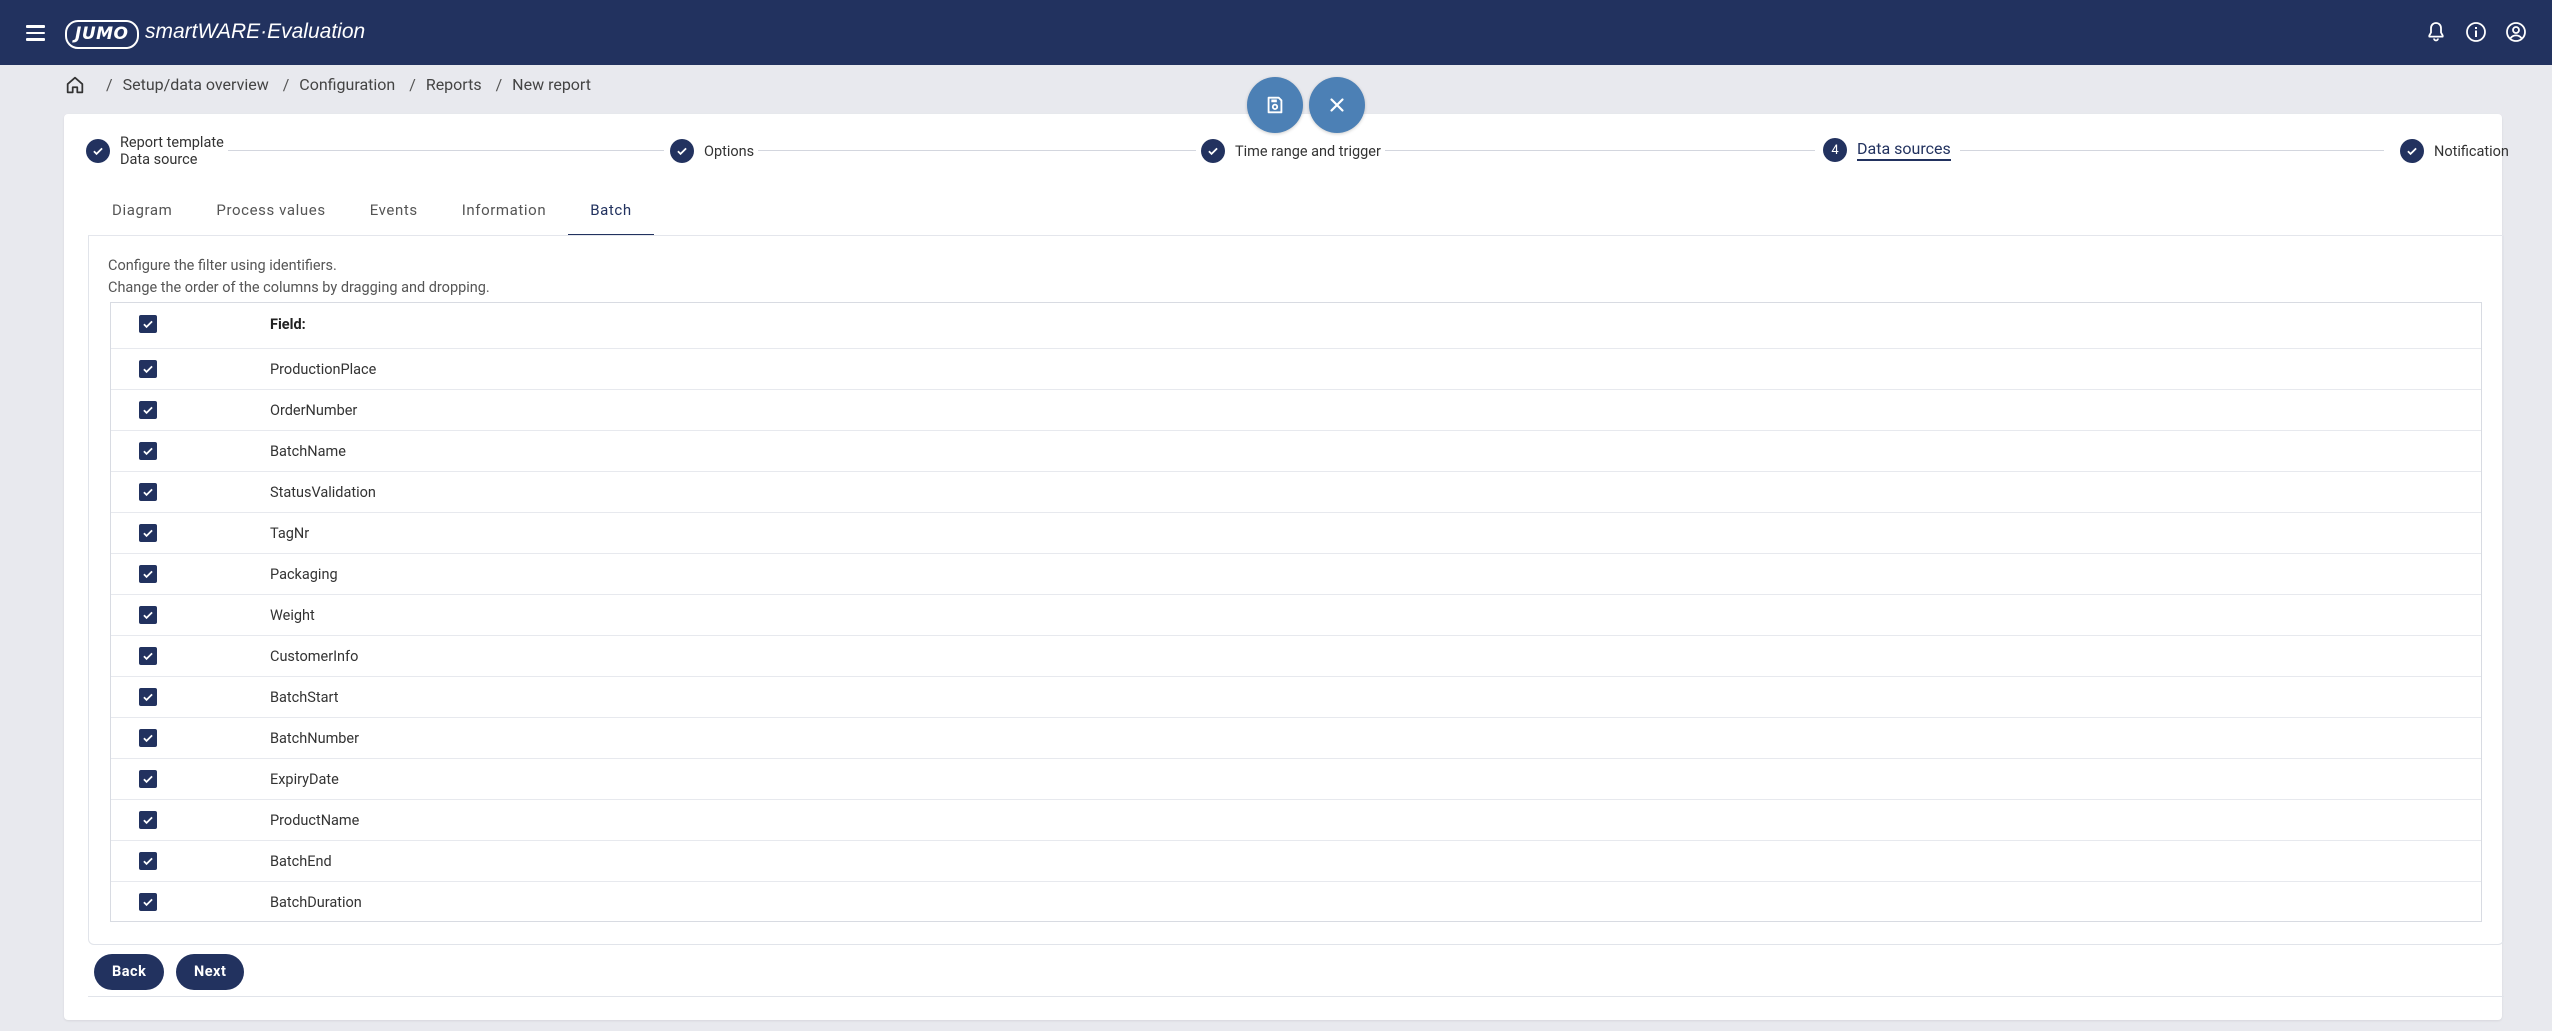 Image resolution: width=2552 pixels, height=1031 pixels. What do you see at coordinates (142, 213) in the screenshot?
I see `tab-diagram: Diagram` at bounding box center [142, 213].